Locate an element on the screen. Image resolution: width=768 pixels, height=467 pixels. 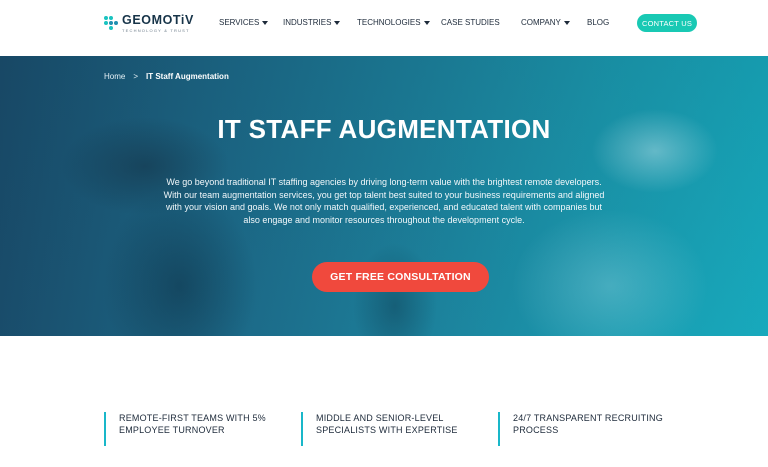
breadcrumb-home-link: Home is located at coordinates (114, 76).